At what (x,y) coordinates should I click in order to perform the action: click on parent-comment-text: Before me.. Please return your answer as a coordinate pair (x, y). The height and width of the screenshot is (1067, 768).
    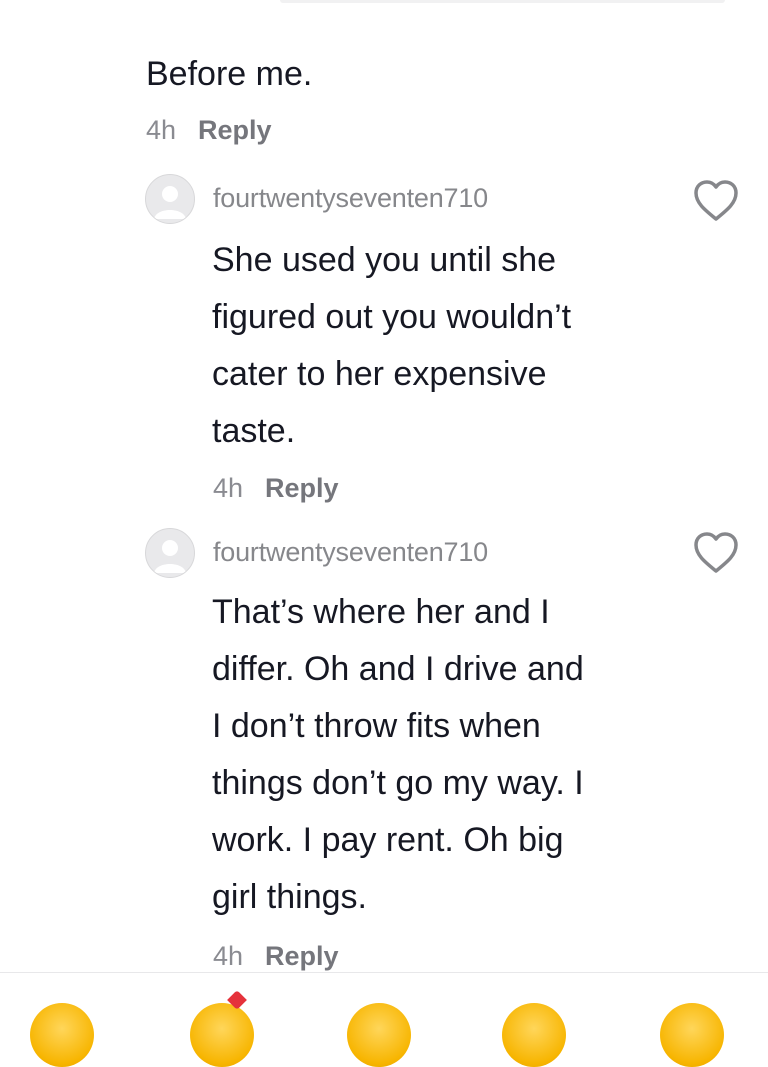
    Looking at the image, I should click on (229, 74).